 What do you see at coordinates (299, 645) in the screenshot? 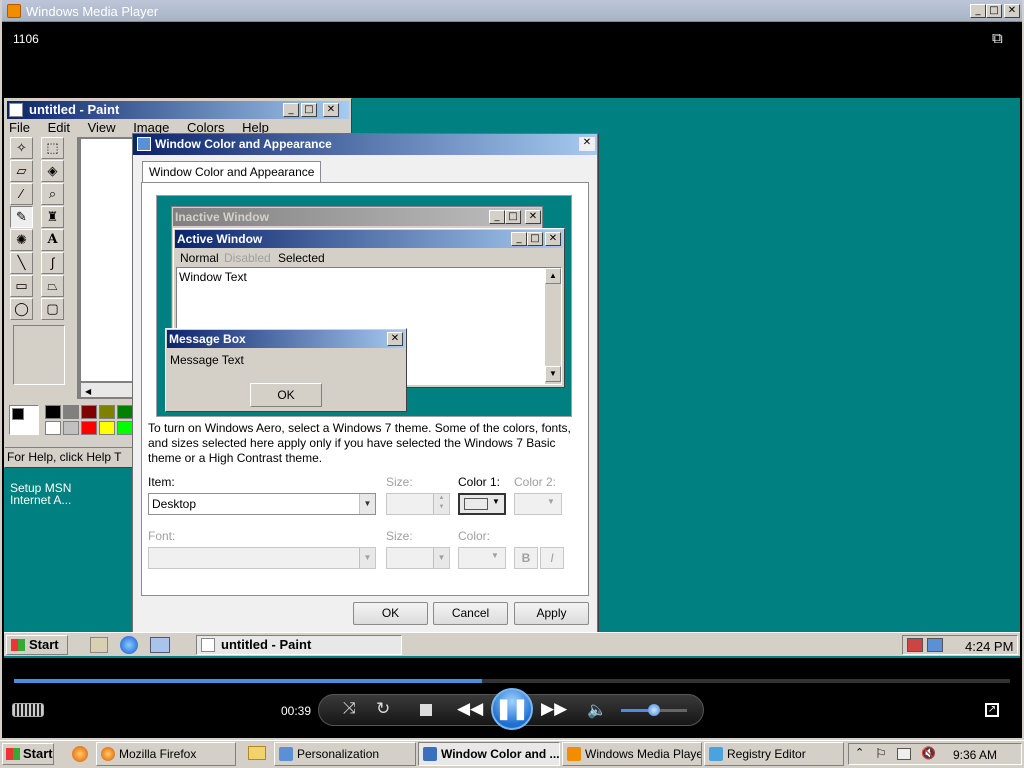
I see `inner-task-paint: untitled - Paint` at bounding box center [299, 645].